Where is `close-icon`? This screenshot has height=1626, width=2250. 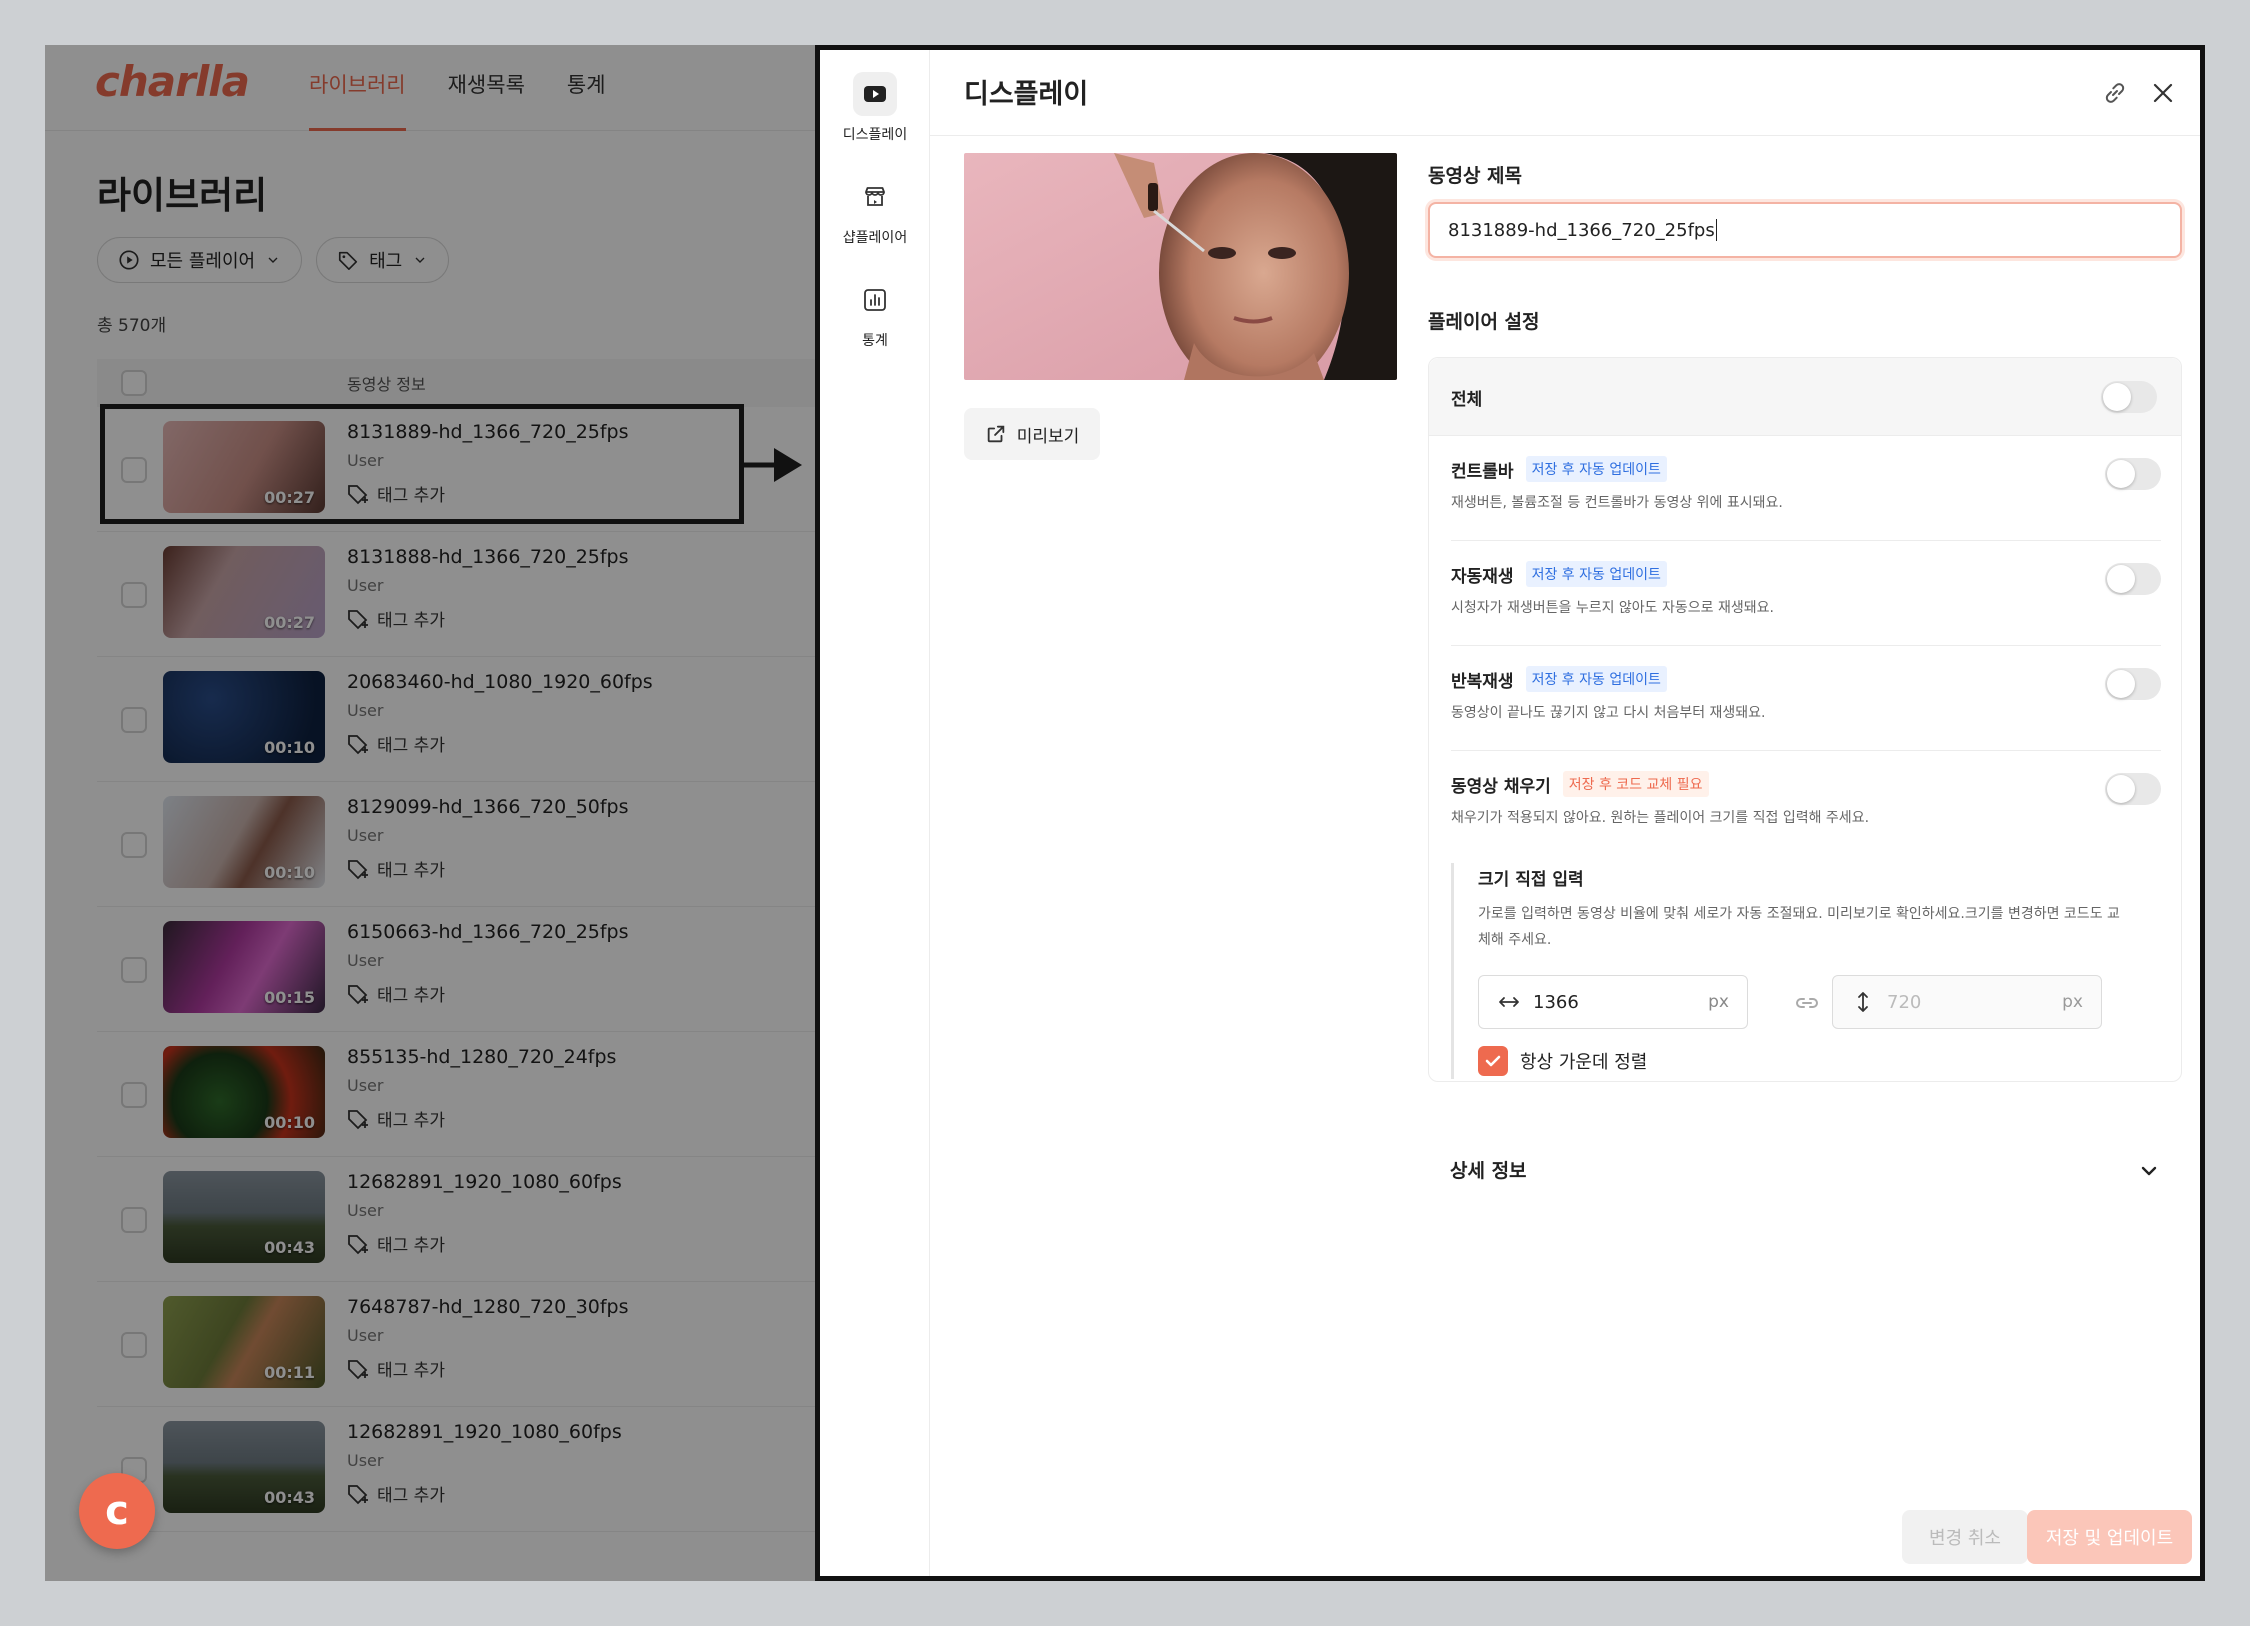 close-icon is located at coordinates (2163, 93).